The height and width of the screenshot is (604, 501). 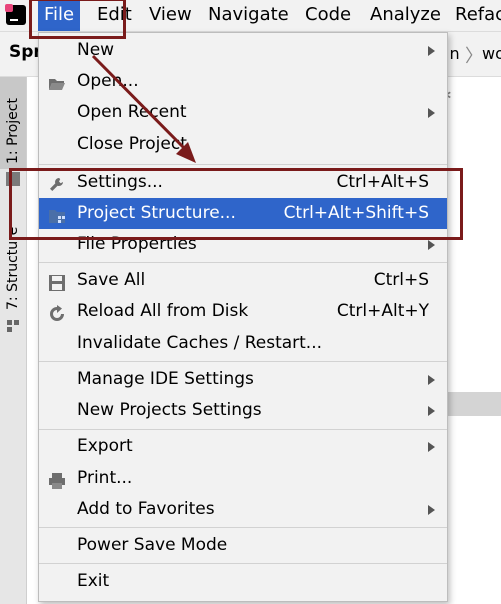 I want to click on annotation-arrow, so click(x=143, y=108).